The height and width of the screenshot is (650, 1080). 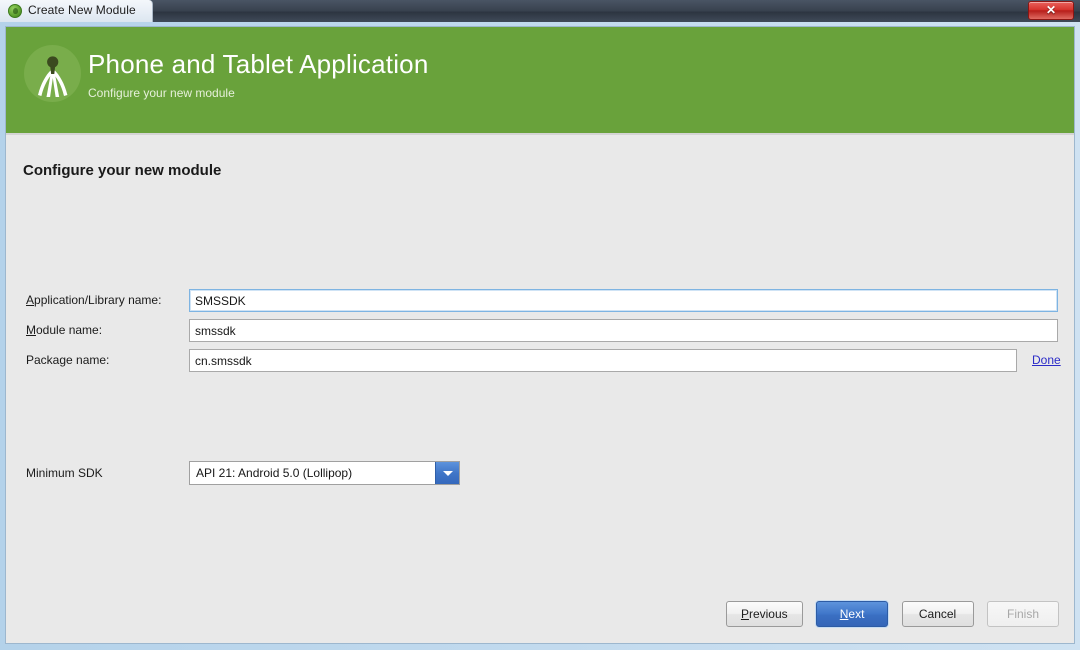 I want to click on finish-button: Finish, so click(x=1023, y=614).